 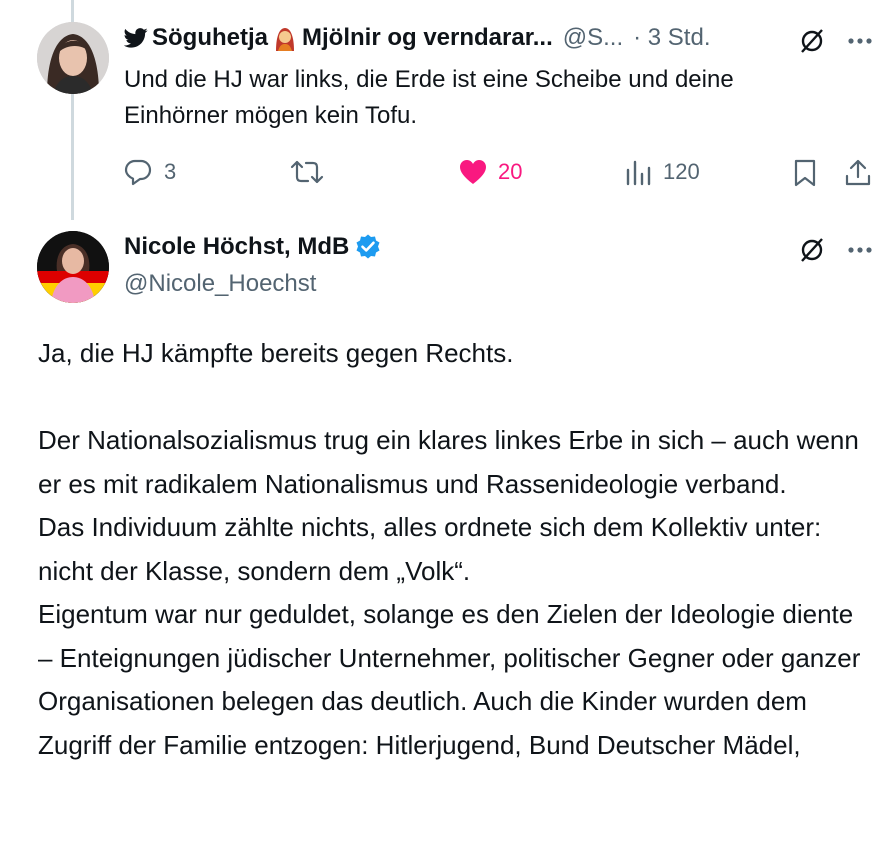 I want to click on reply-button: 3, so click(x=150, y=172).